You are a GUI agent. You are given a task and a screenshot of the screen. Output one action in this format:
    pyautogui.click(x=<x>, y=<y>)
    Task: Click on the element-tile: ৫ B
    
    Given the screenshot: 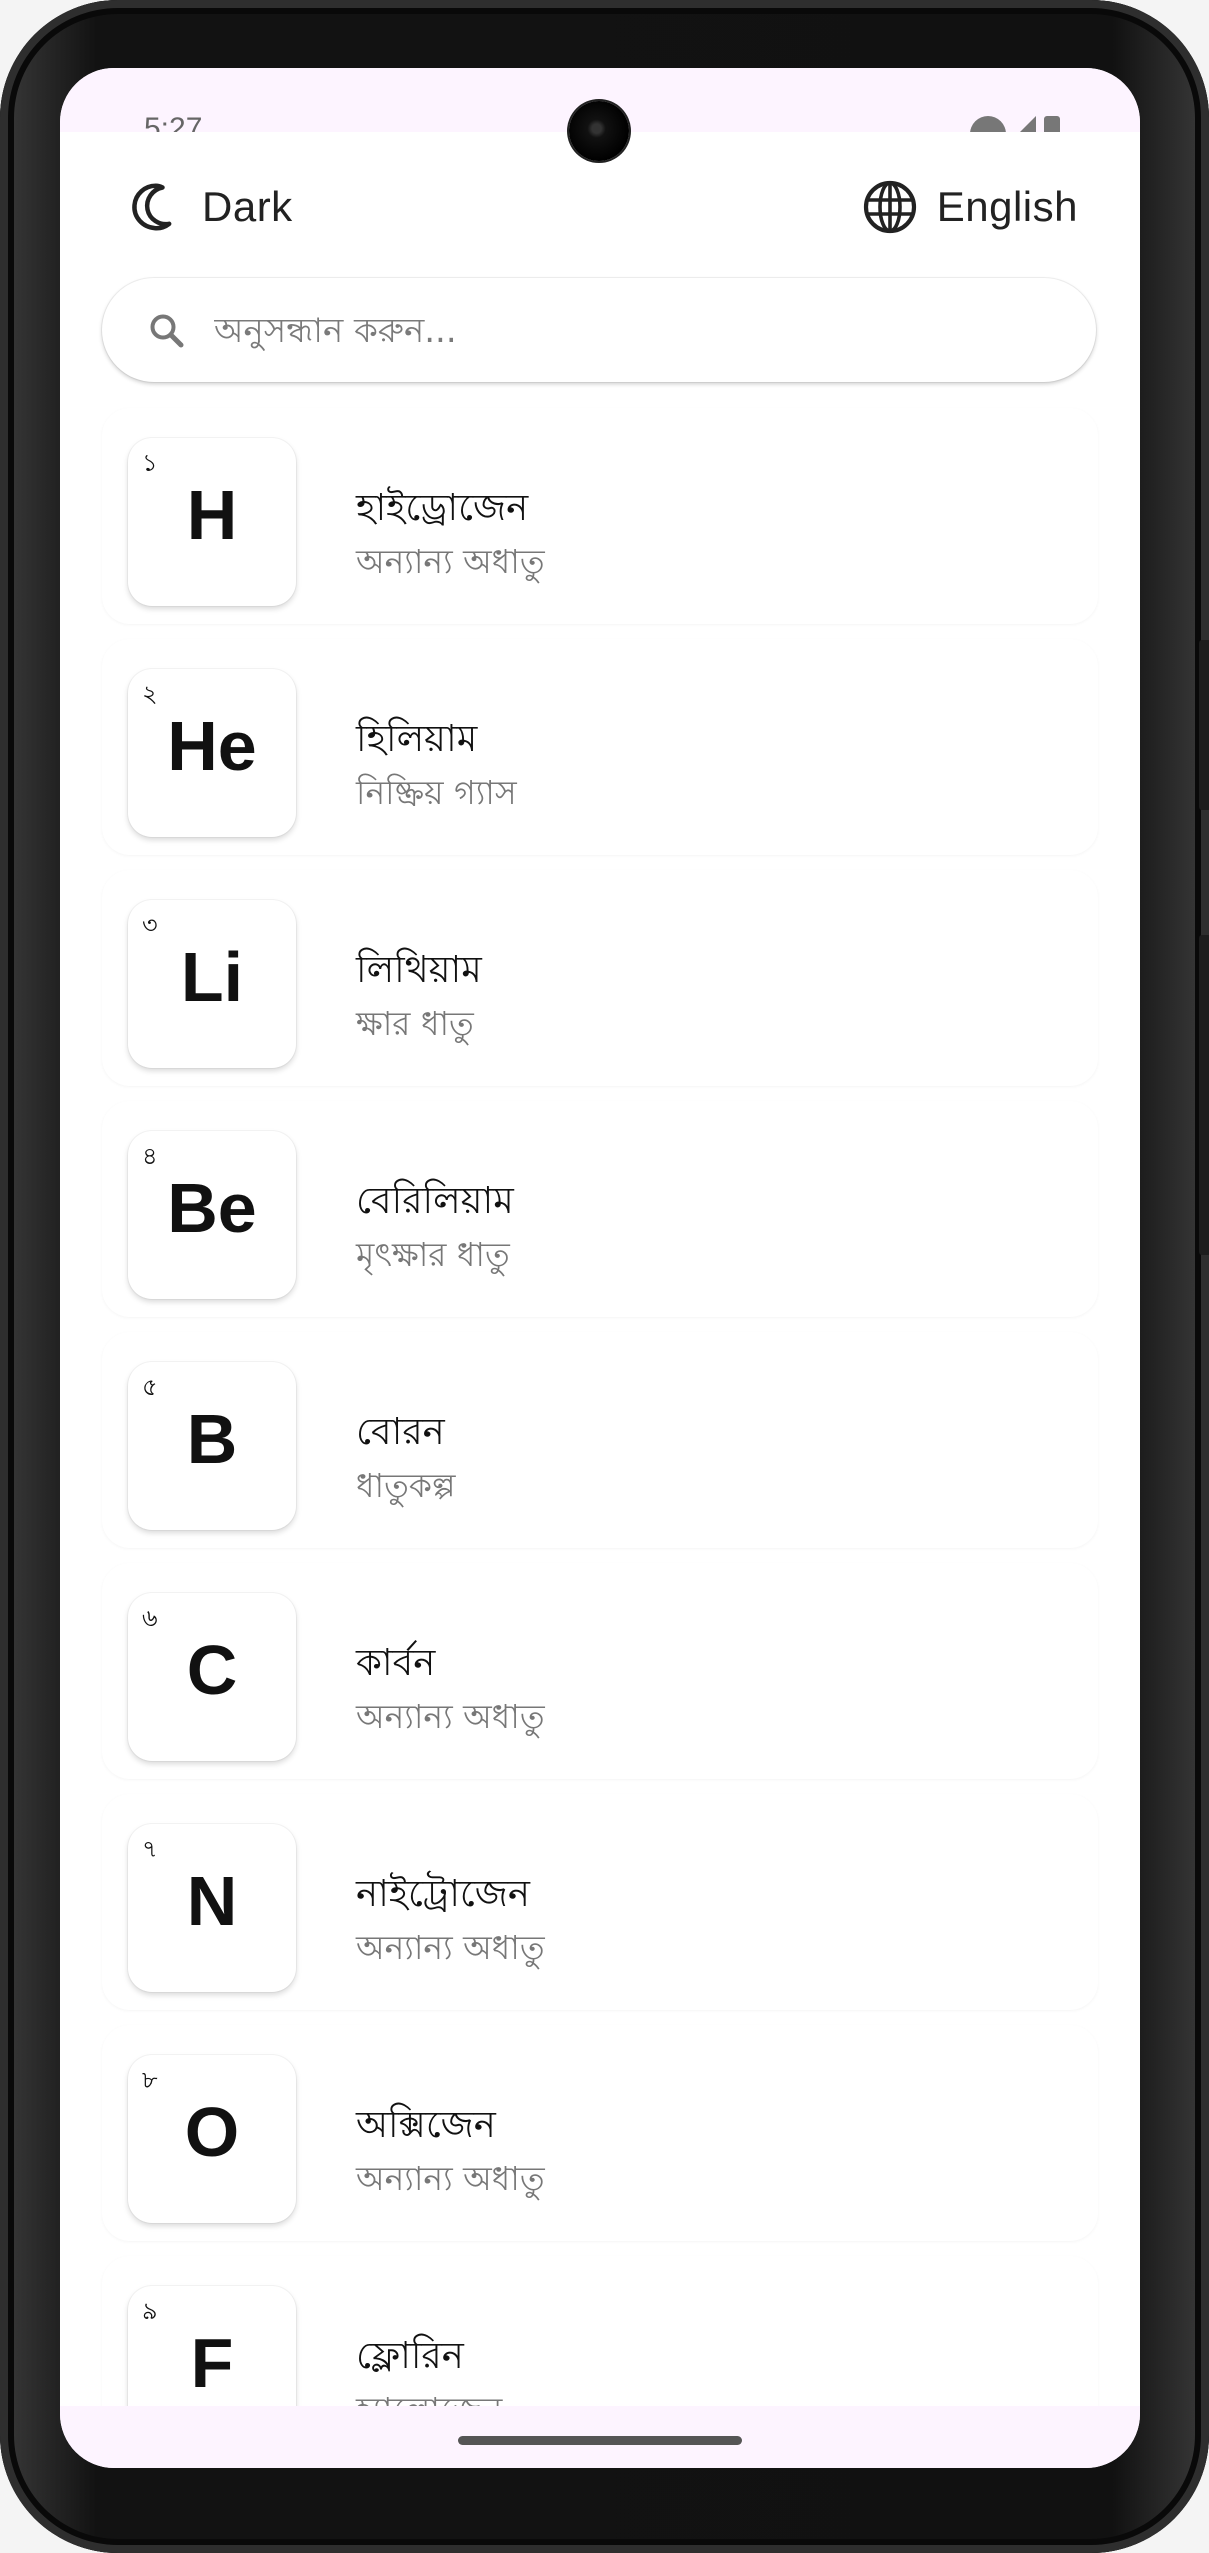 What is the action you would take?
    pyautogui.click(x=212, y=1446)
    